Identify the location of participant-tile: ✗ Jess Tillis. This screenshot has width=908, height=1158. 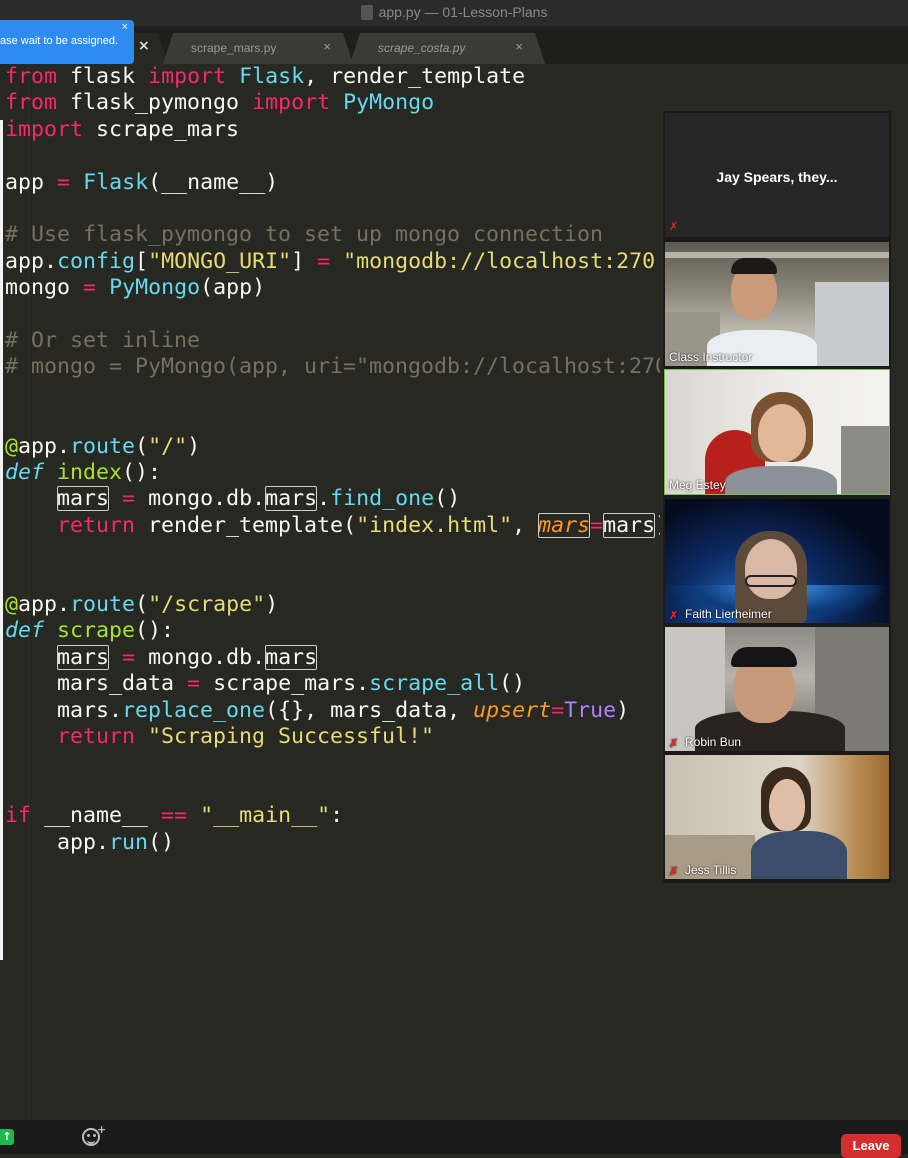
(777, 817).